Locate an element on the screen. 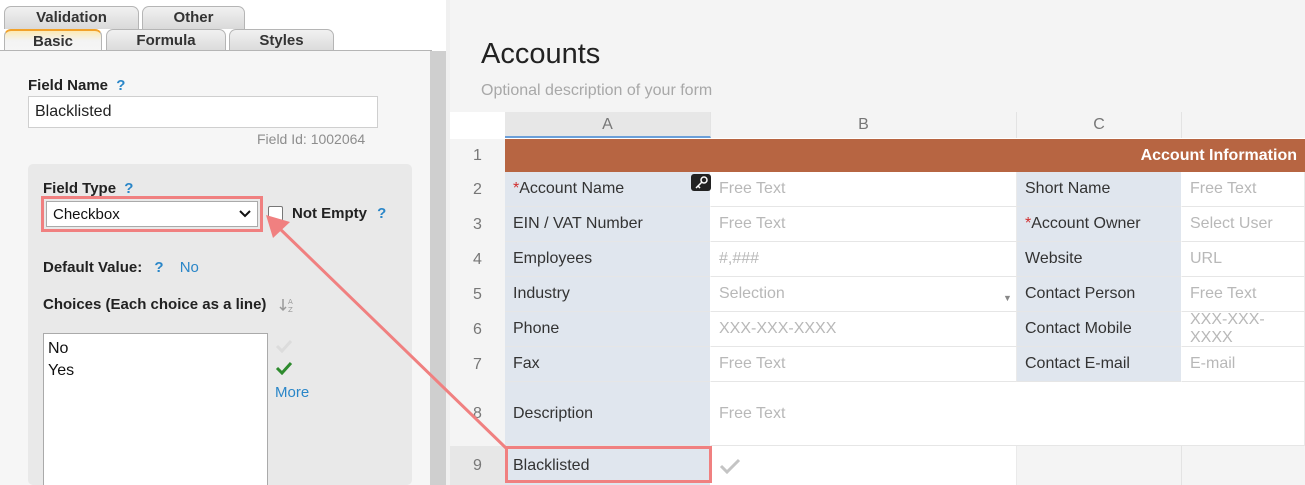 Image resolution: width=1305 pixels, height=485 pixels. highlight-box-blacklisted is located at coordinates (608, 464).